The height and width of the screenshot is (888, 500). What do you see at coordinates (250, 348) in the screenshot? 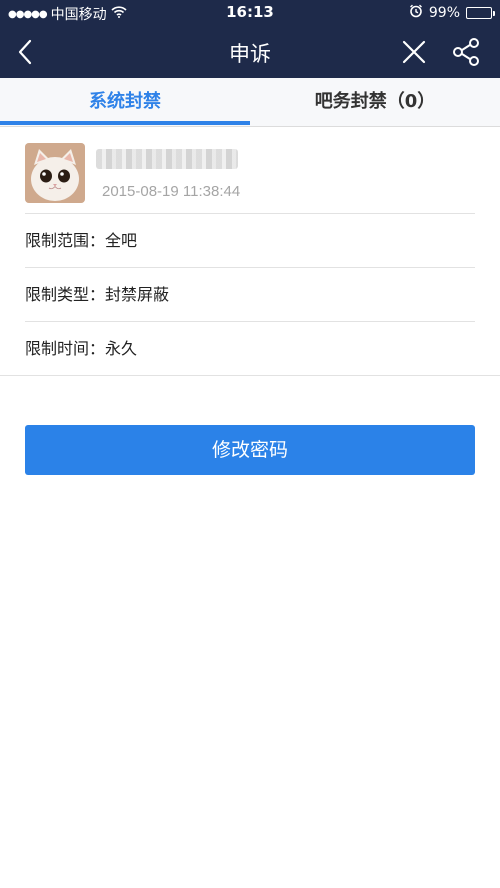
I see `restriction-time-row: 限制时间：永久` at bounding box center [250, 348].